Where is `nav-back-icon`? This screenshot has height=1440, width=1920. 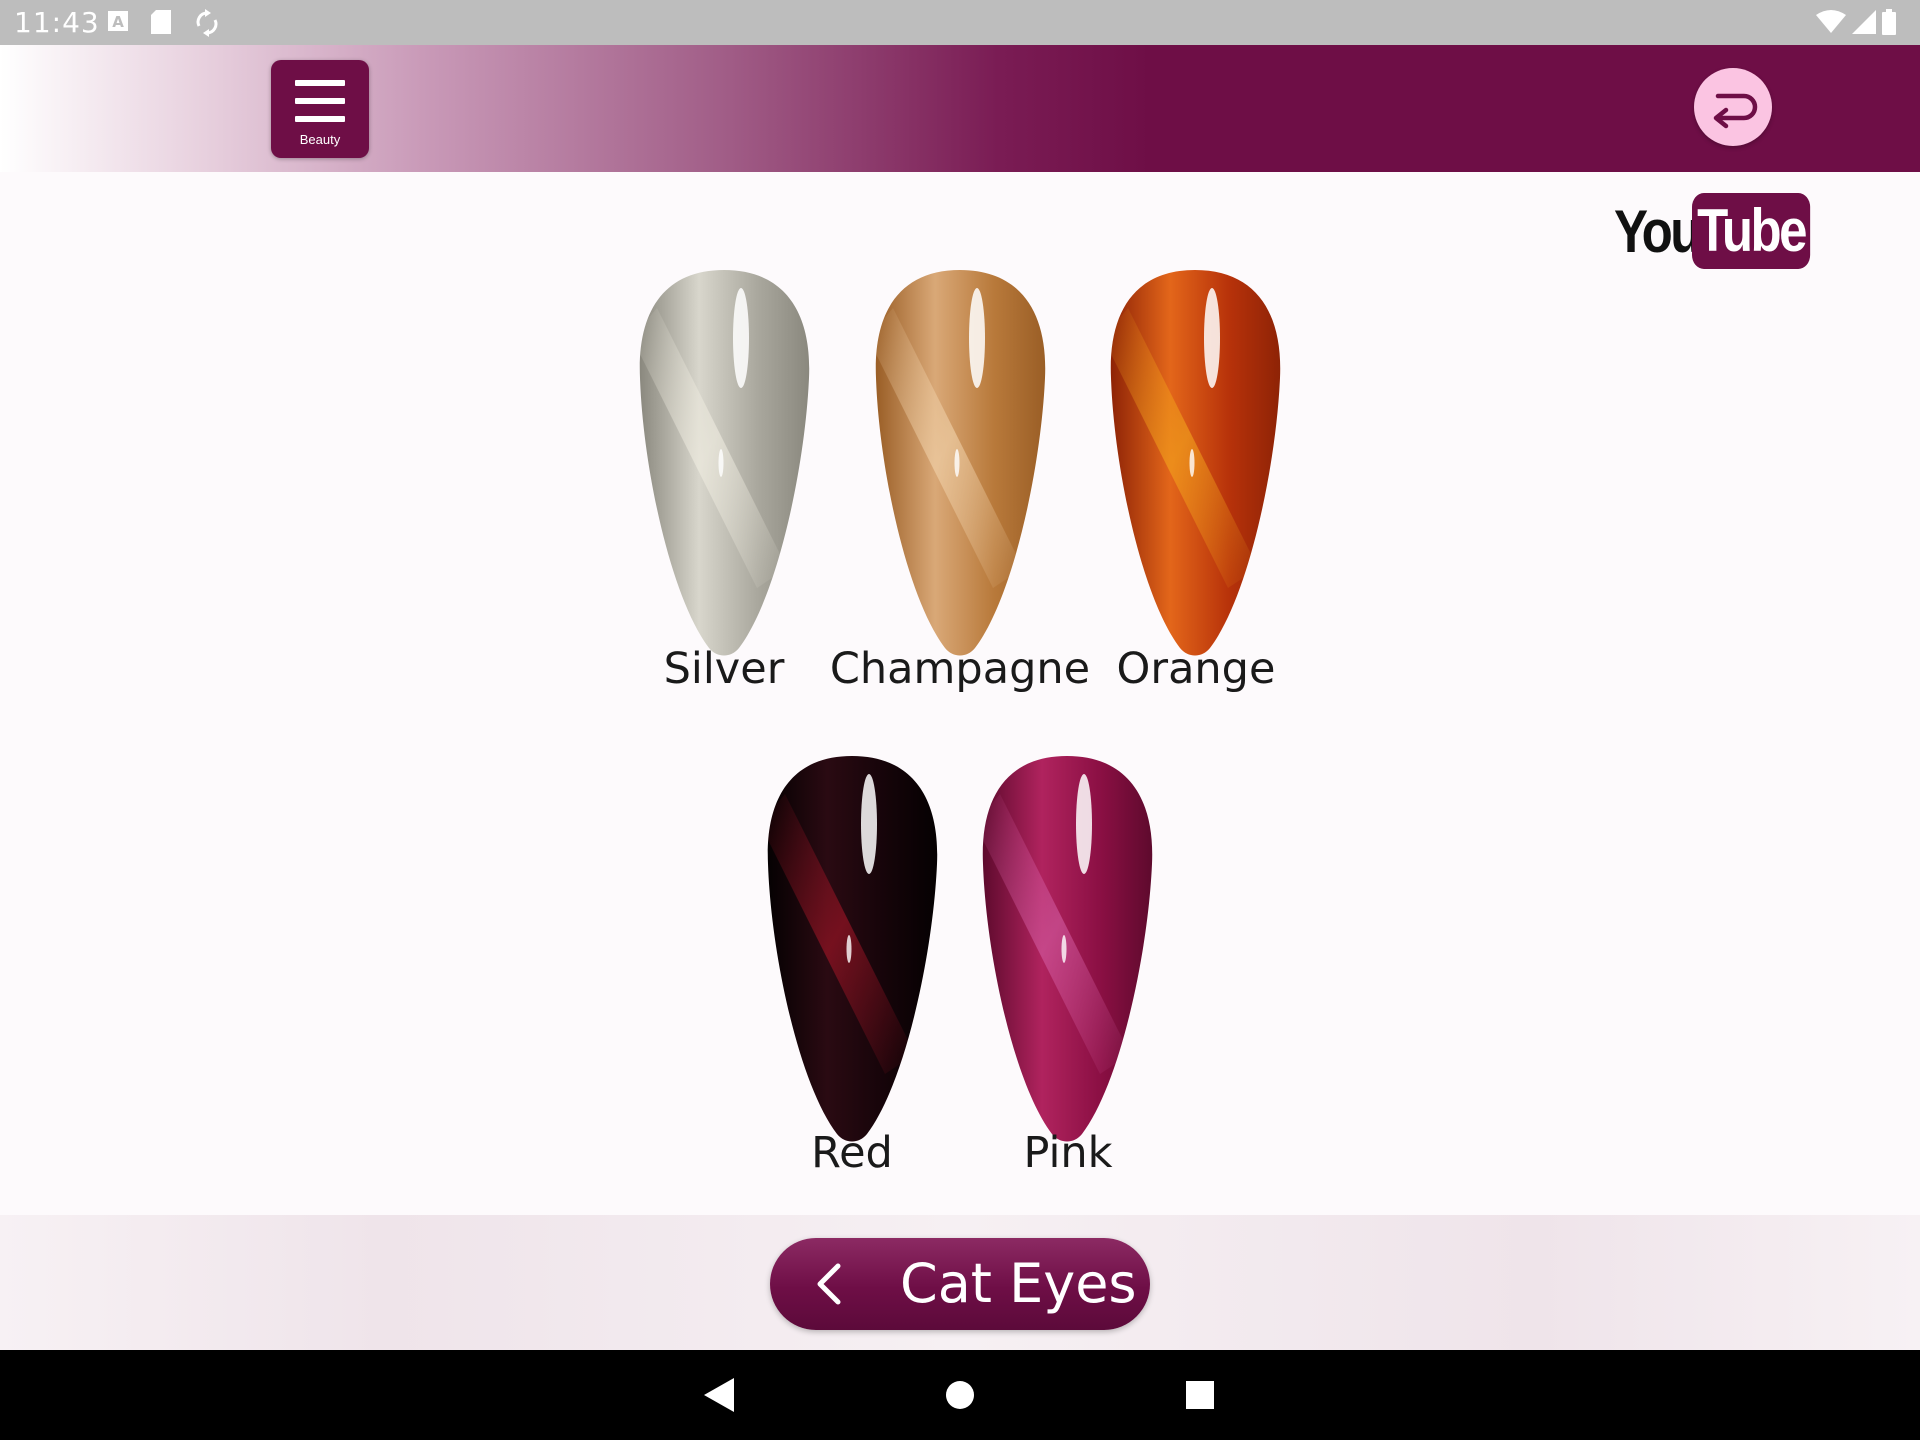
nav-back-icon is located at coordinates (719, 1395).